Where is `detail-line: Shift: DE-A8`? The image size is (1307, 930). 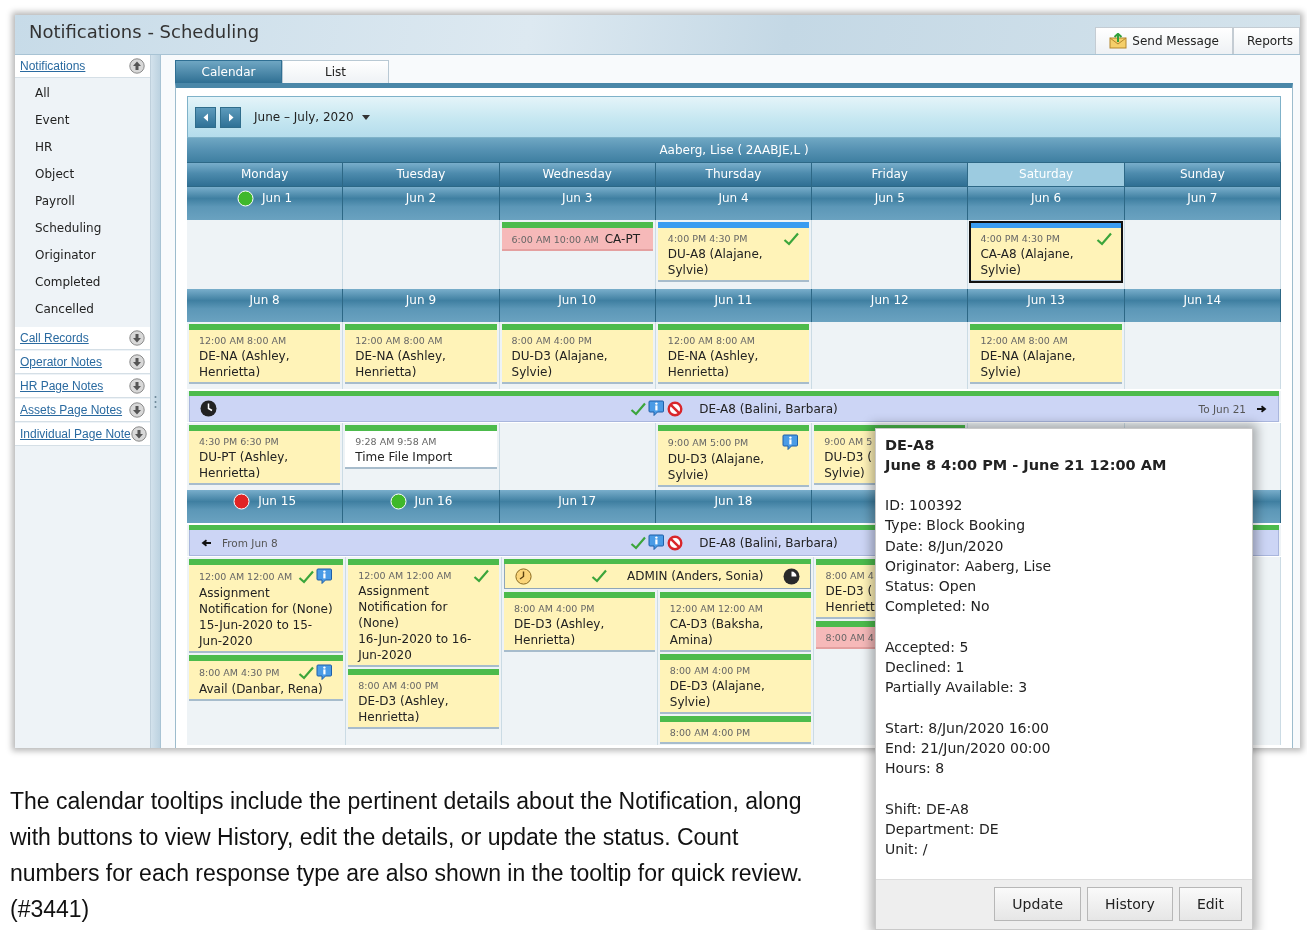
detail-line: Shift: DE-A8 is located at coordinates (927, 809).